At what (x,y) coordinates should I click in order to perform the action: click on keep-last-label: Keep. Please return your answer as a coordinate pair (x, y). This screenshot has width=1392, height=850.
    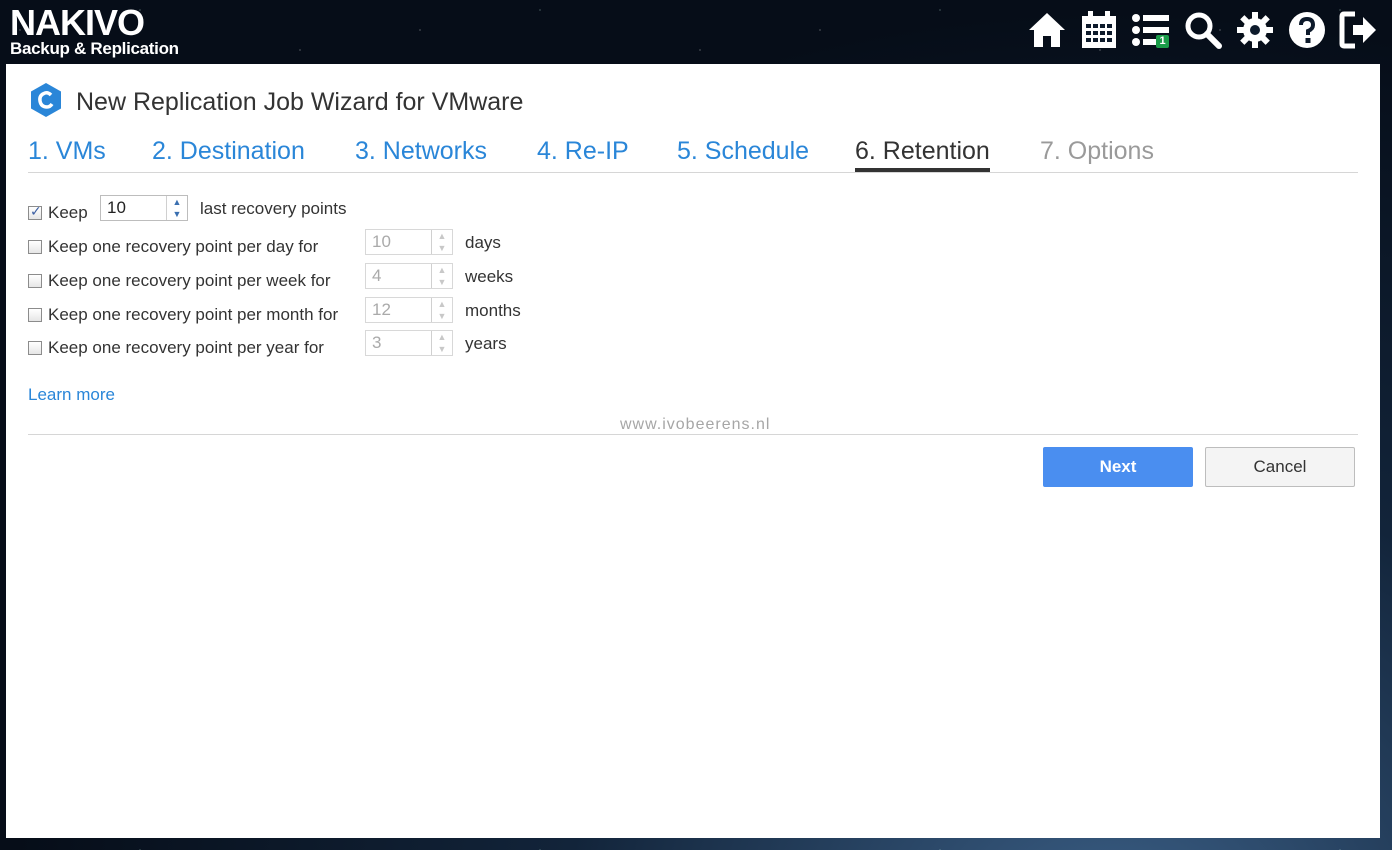
    Looking at the image, I should click on (68, 212).